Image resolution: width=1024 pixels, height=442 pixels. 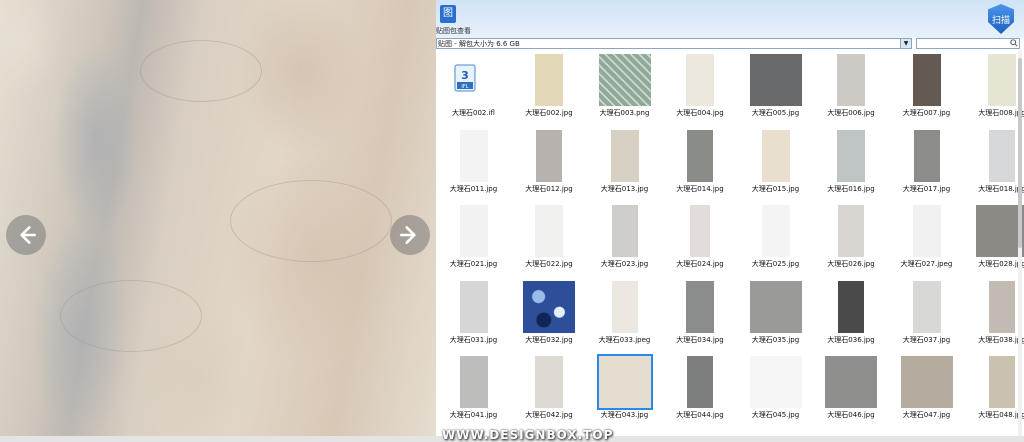 What do you see at coordinates (549, 415) in the screenshot?
I see `file-name: 大理石042.jpg` at bounding box center [549, 415].